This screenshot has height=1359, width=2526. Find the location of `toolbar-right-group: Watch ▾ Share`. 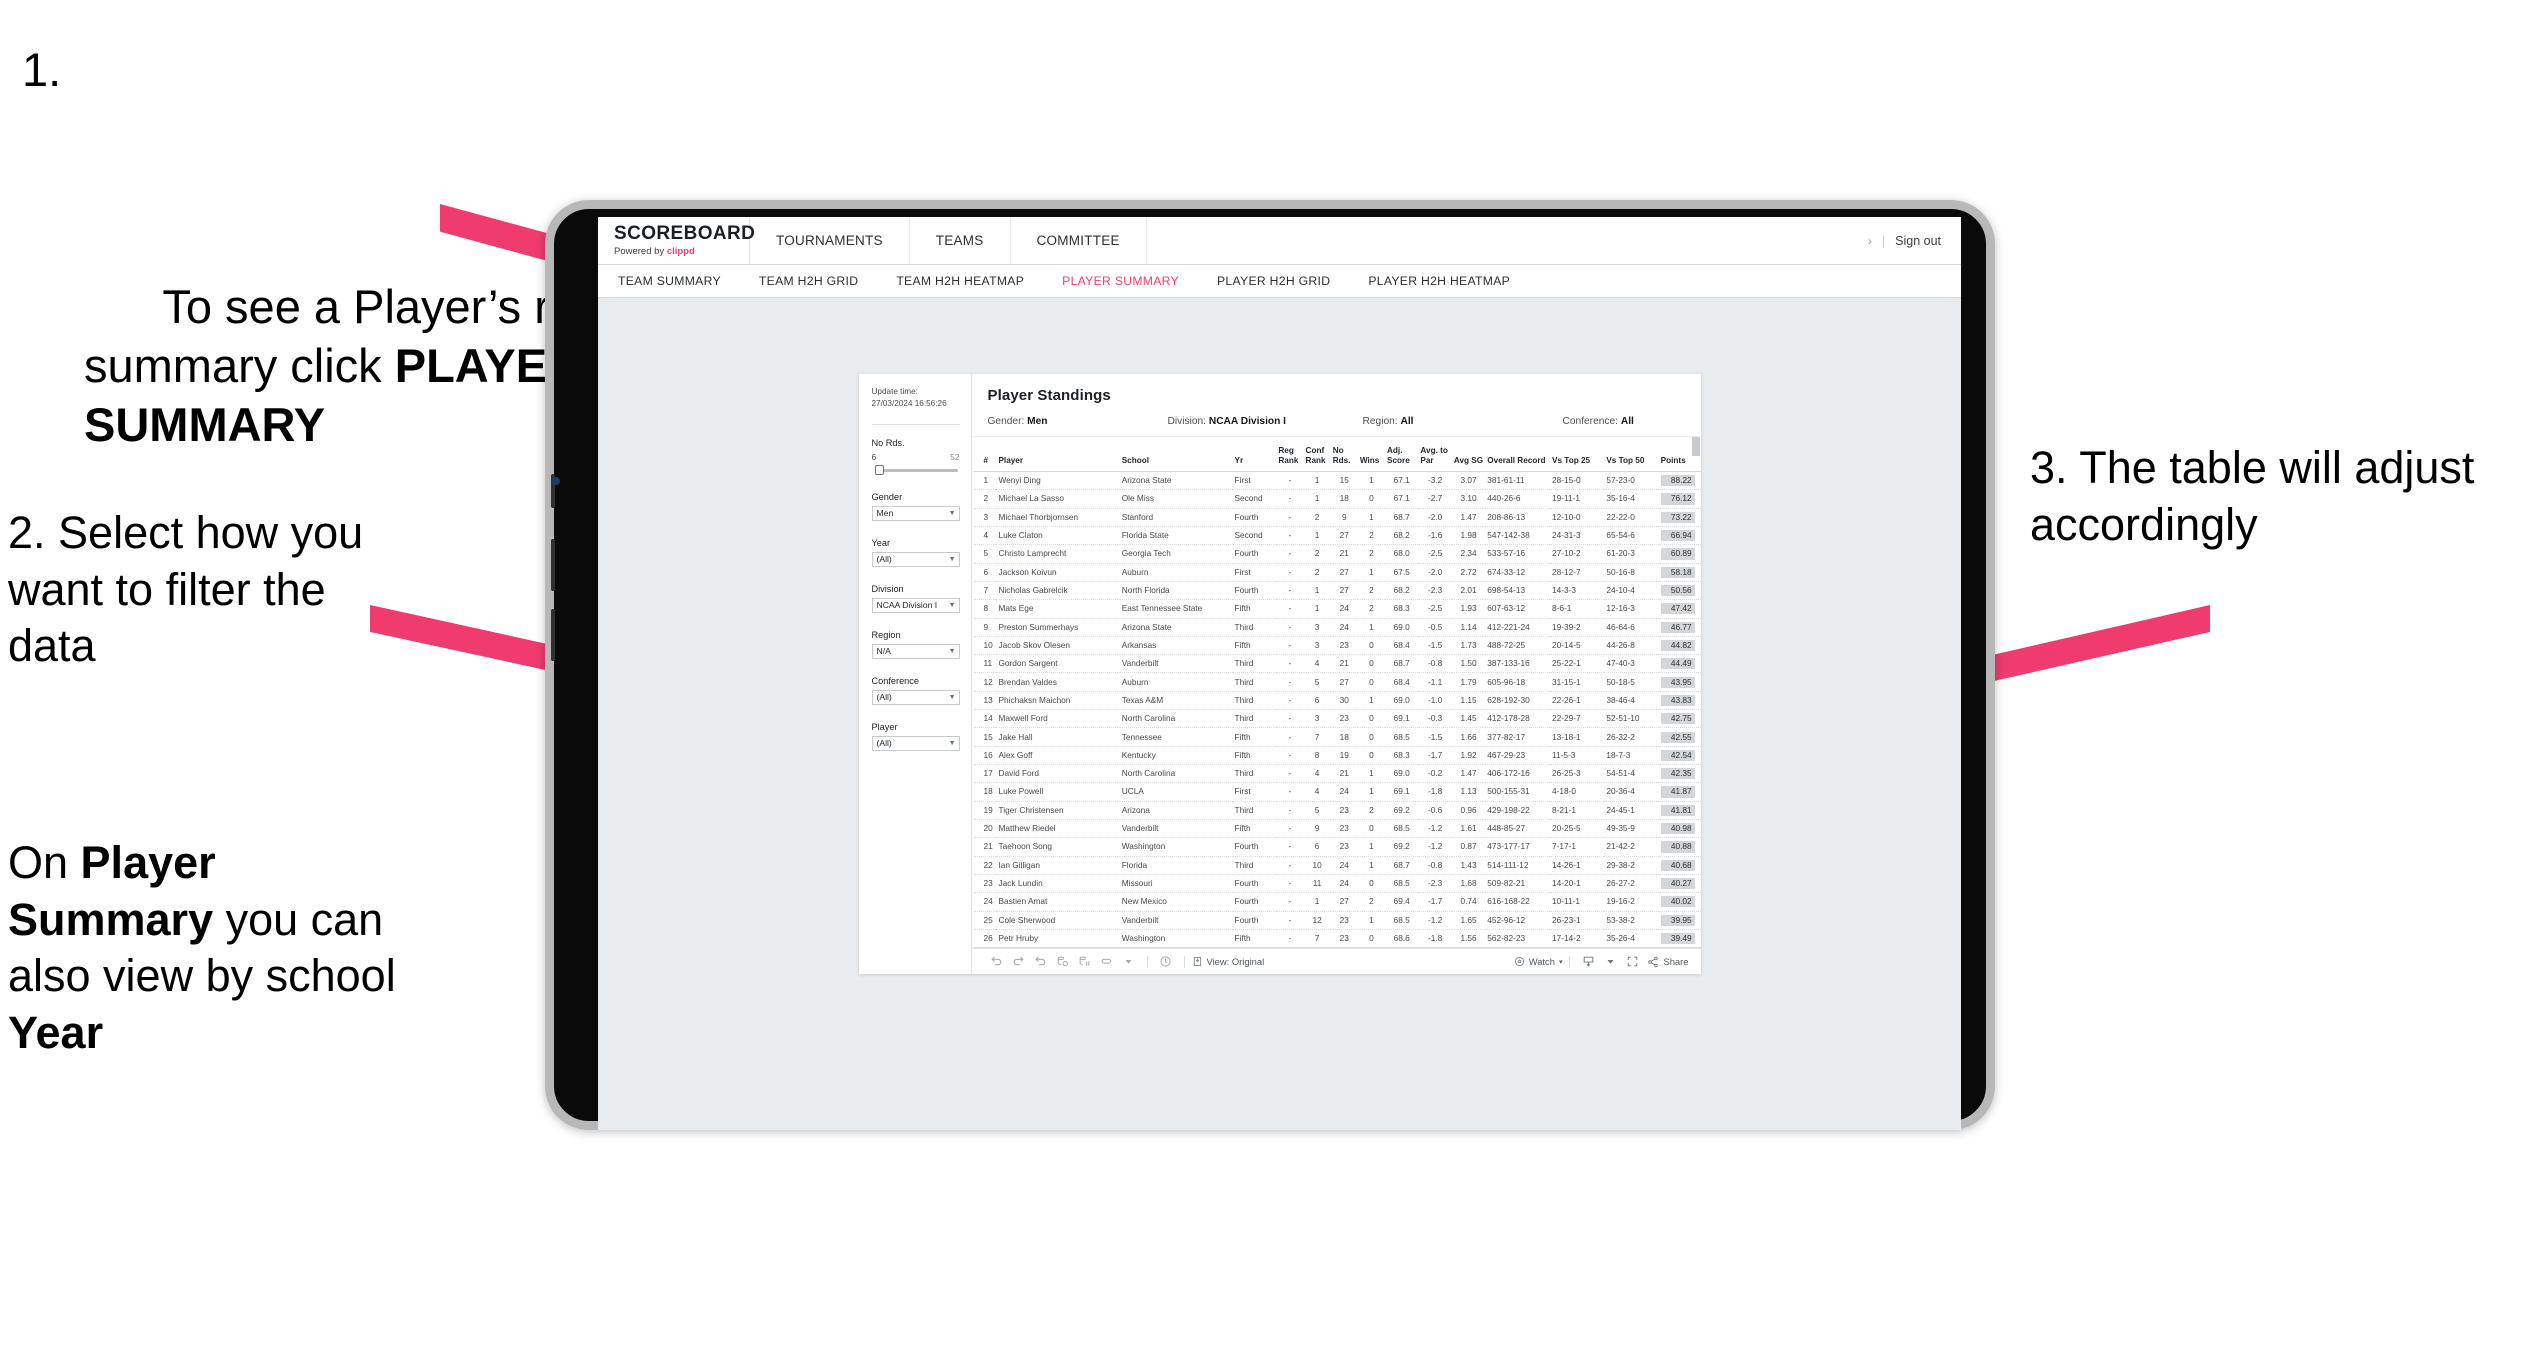

toolbar-right-group: Watch ▾ Share is located at coordinates (1598, 961).